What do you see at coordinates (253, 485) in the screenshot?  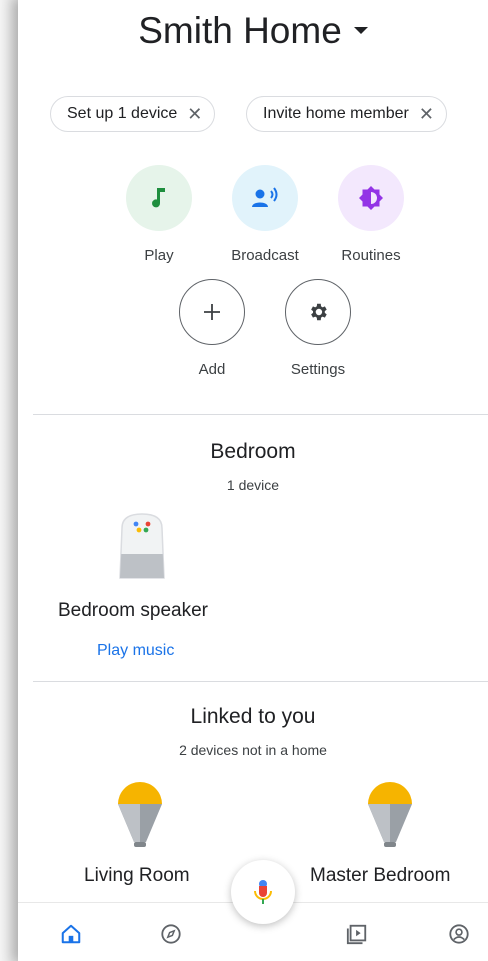 I see `room-device-count: 1 device` at bounding box center [253, 485].